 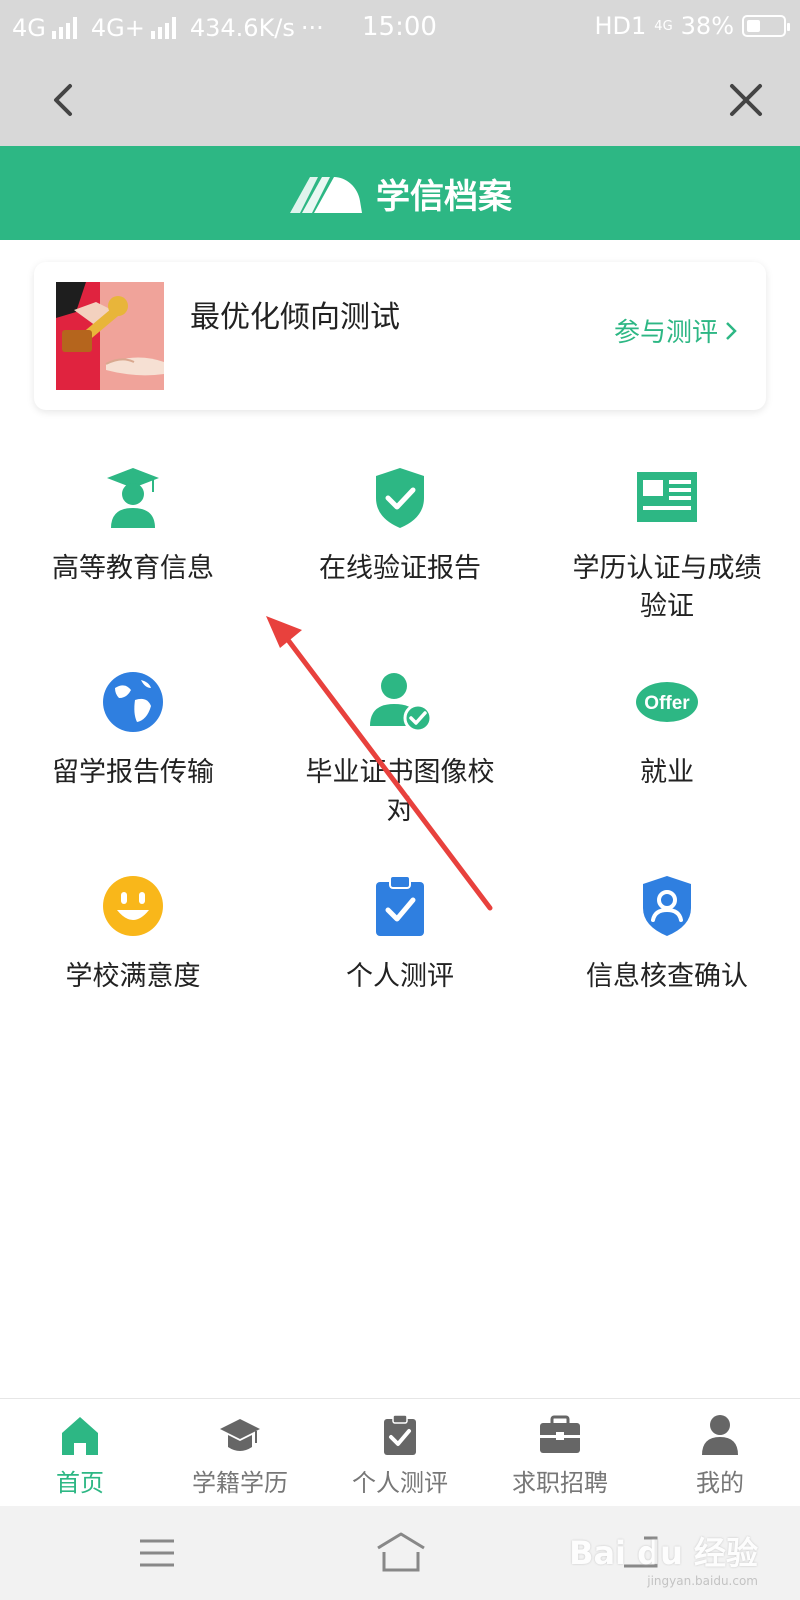 What do you see at coordinates (133, 498) in the screenshot?
I see `graduate-icon` at bounding box center [133, 498].